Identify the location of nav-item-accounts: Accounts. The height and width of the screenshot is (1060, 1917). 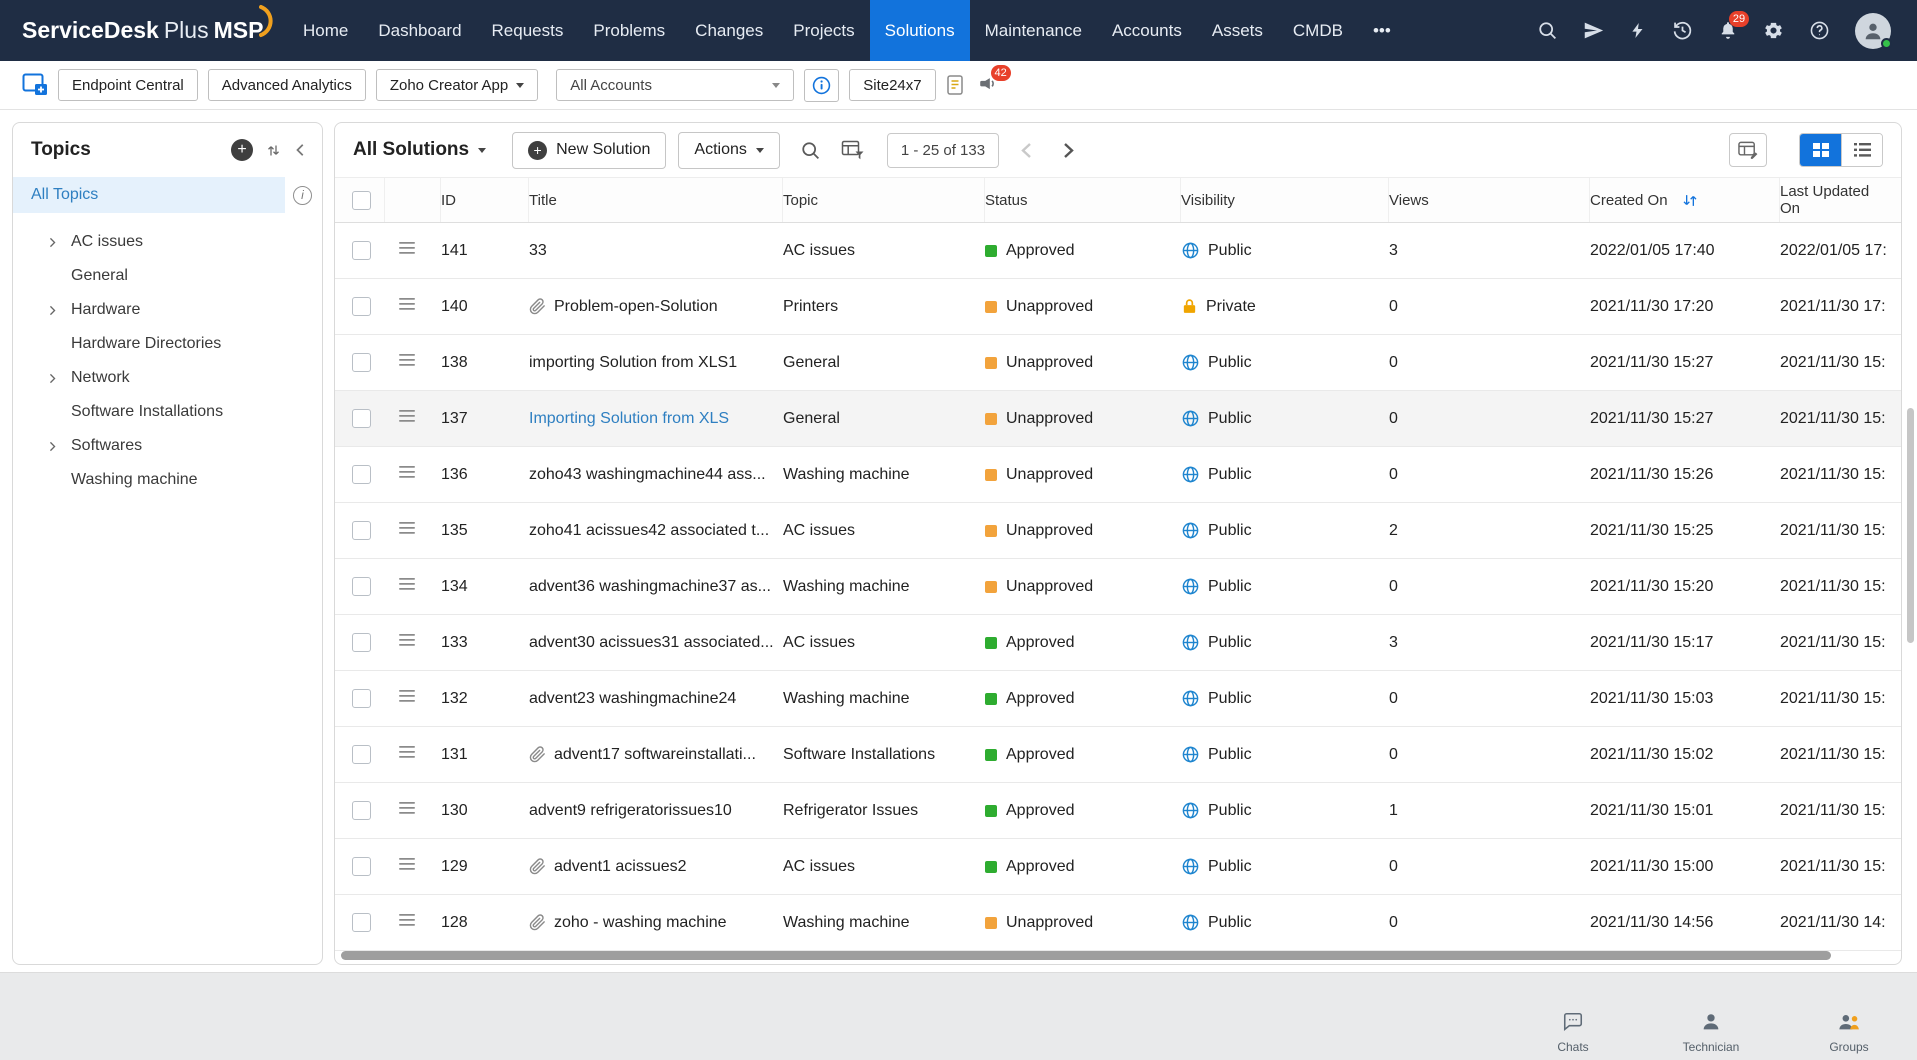
(1147, 30).